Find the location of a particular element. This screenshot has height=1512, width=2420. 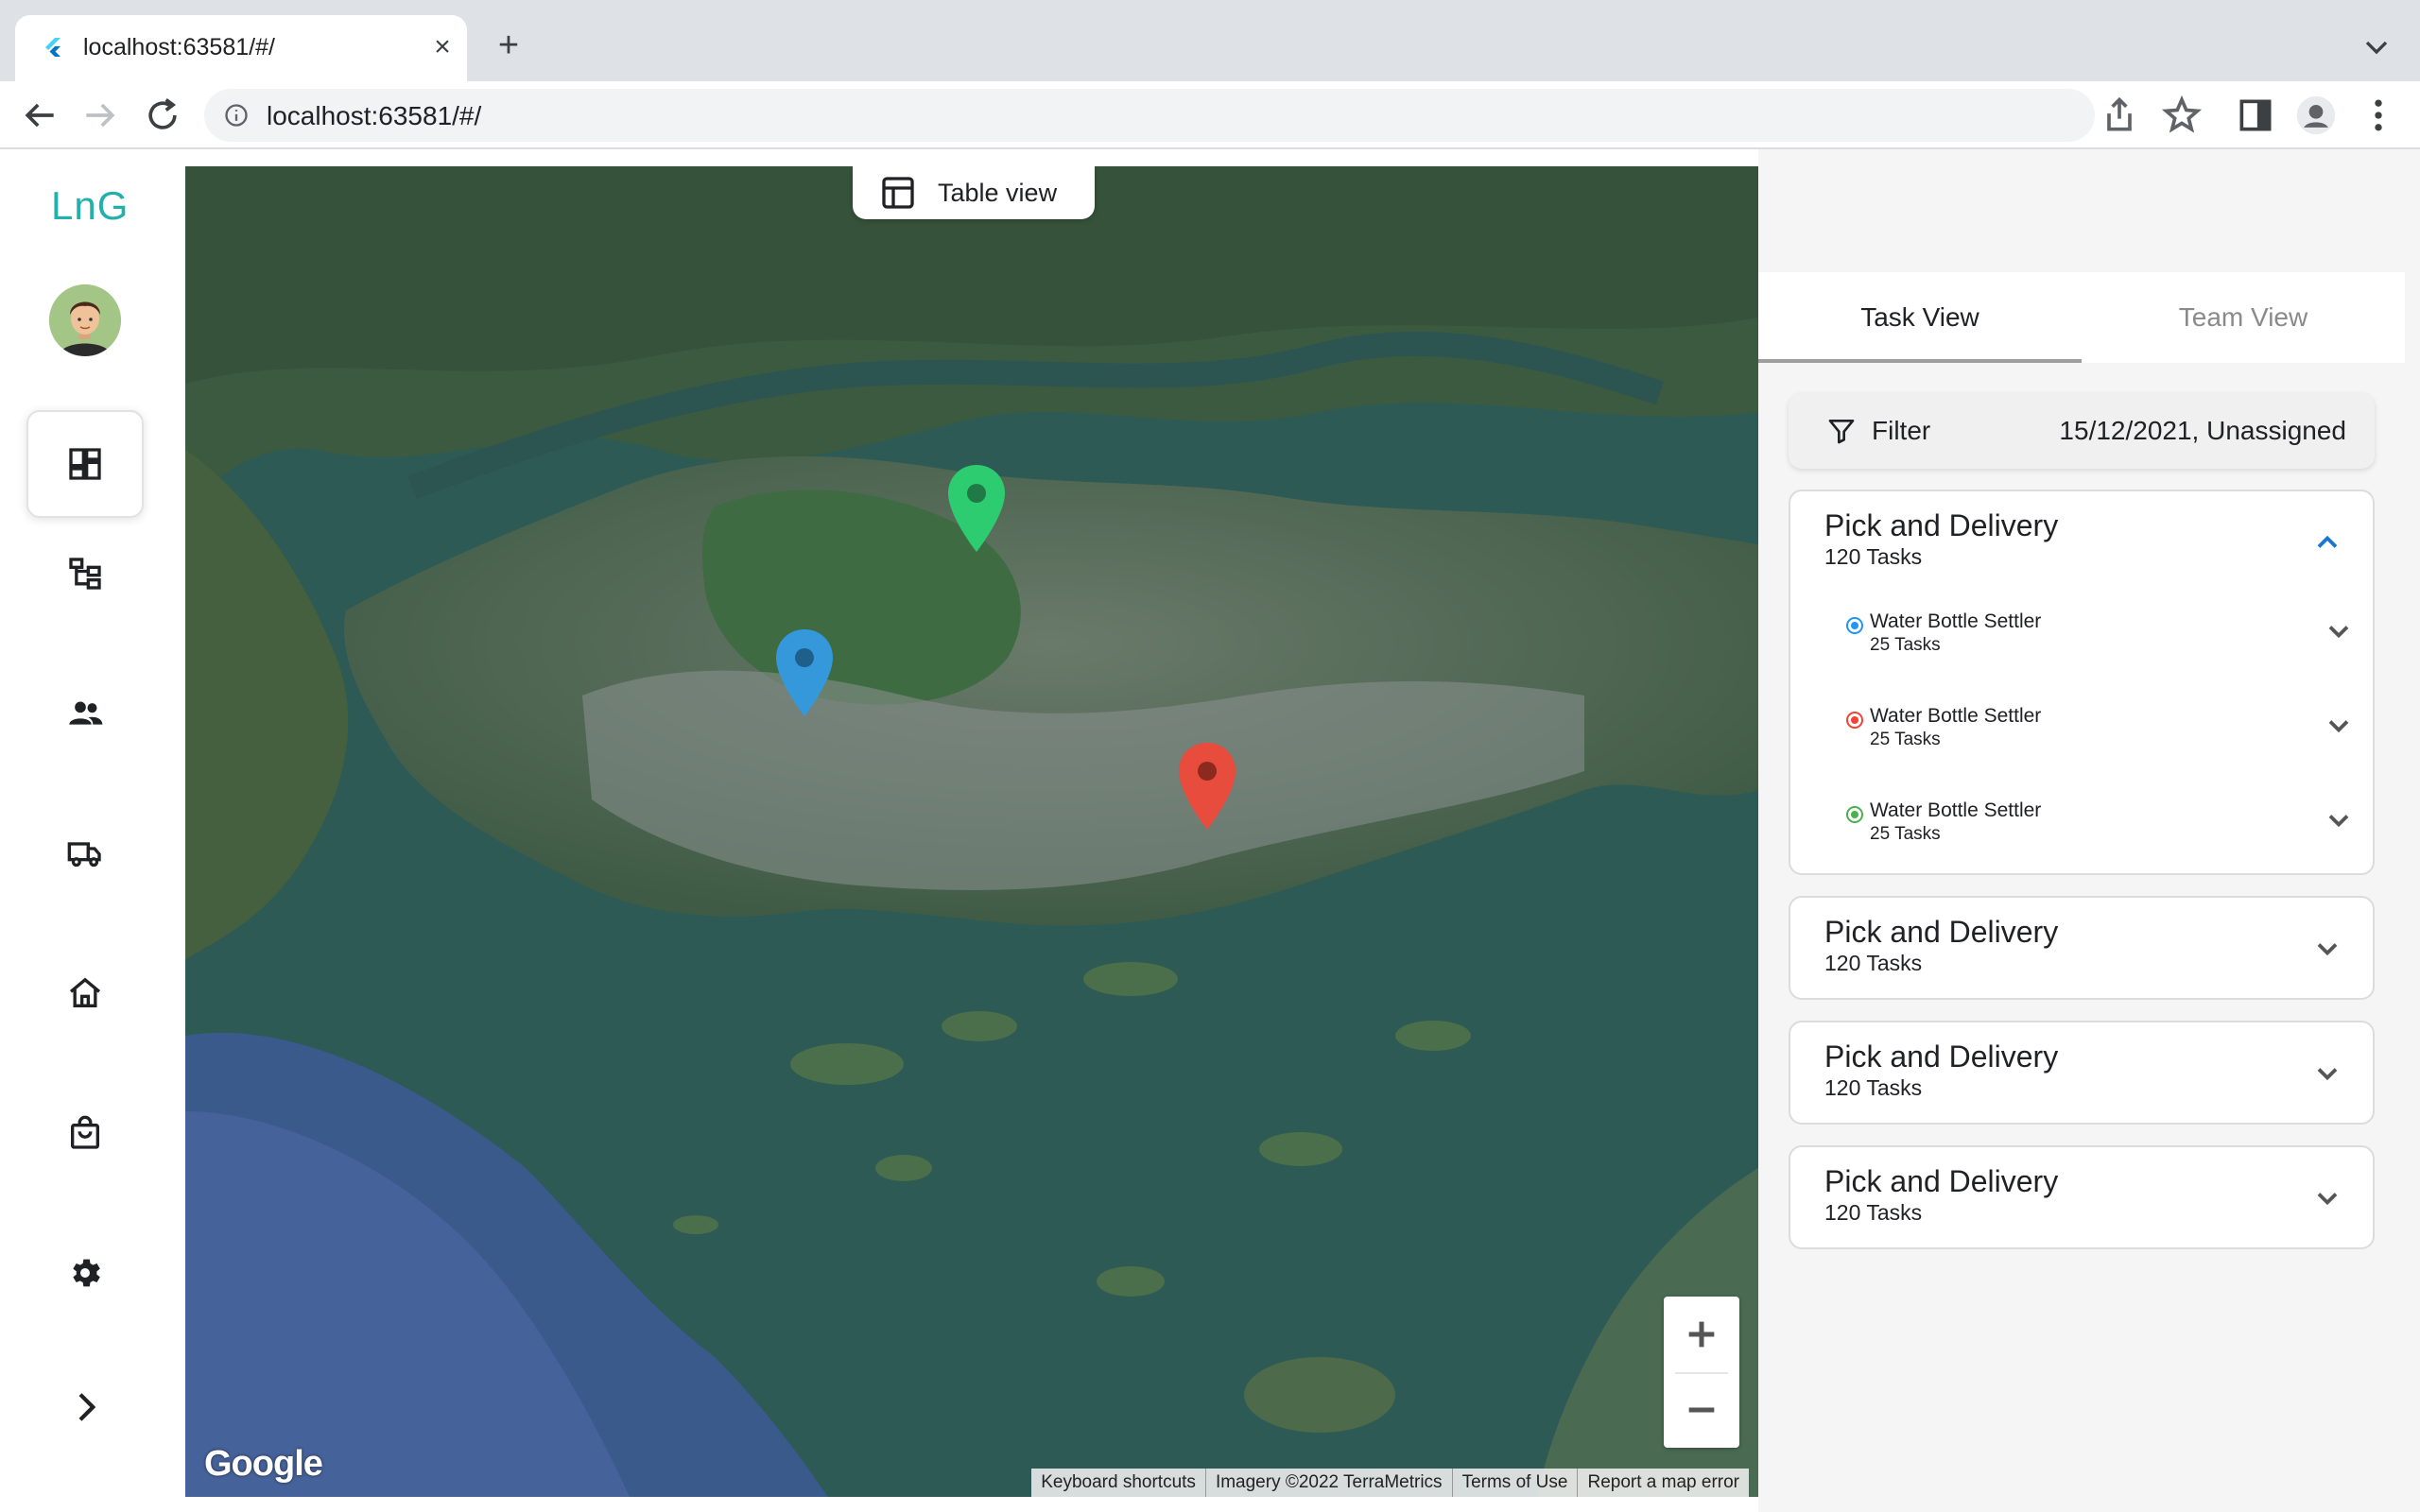

minus-icon is located at coordinates (1701, 1410).